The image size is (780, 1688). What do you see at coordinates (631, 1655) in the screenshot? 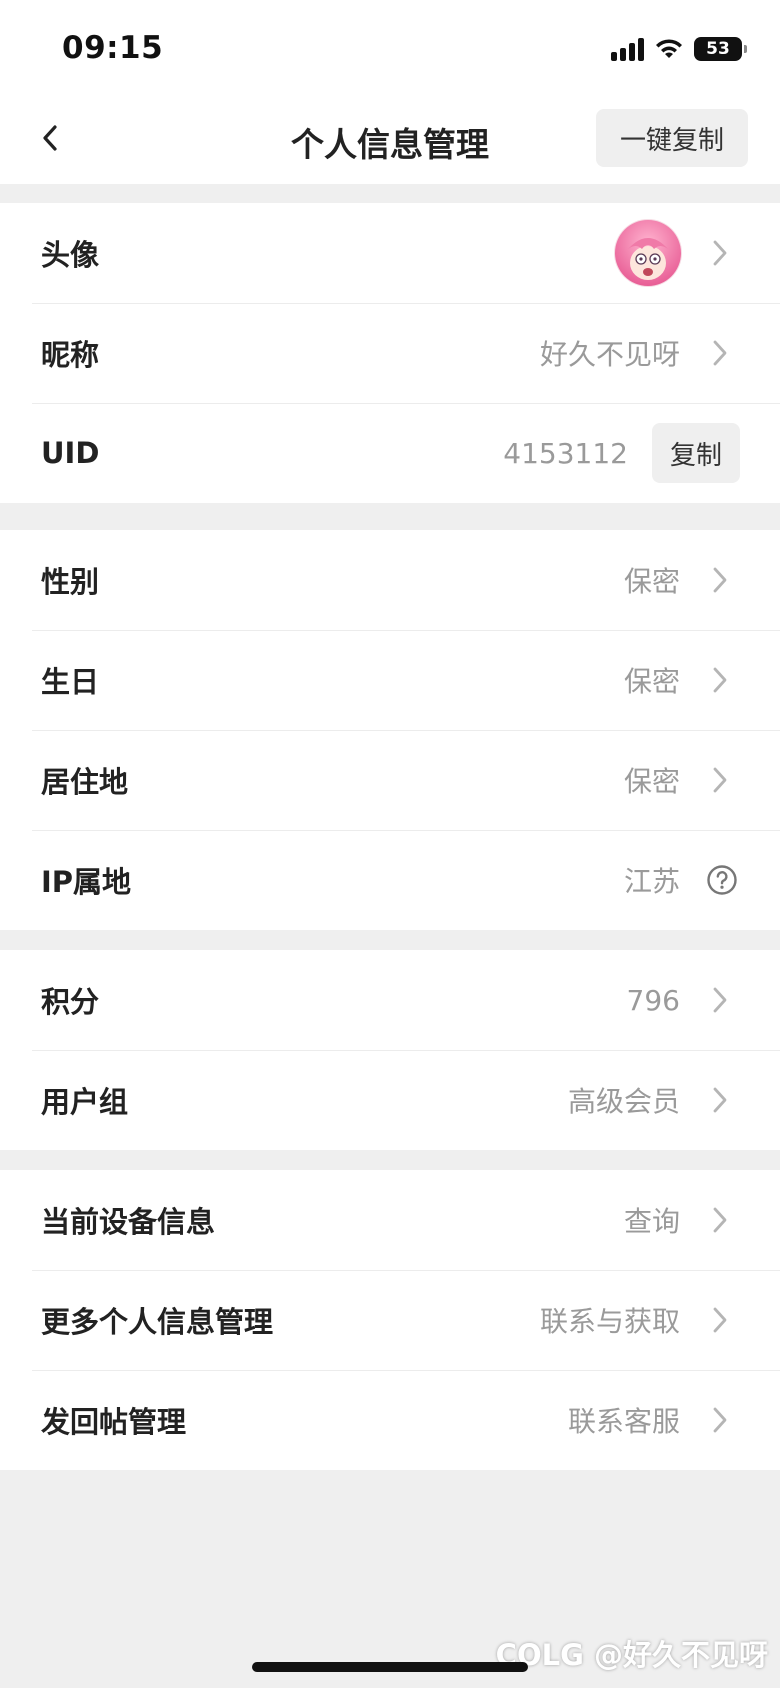
I see `watermark: COLG @好久不见呀` at bounding box center [631, 1655].